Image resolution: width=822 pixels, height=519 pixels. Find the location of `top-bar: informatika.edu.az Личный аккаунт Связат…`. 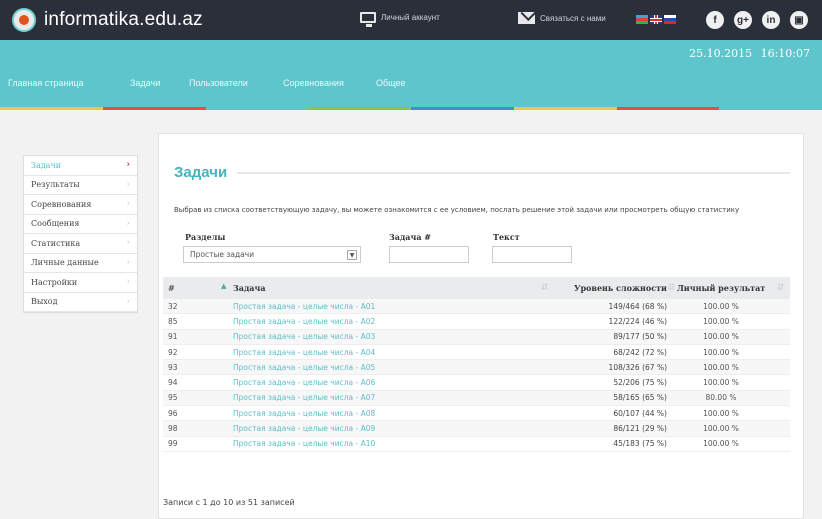

top-bar: informatika.edu.az Личный аккаунт Связат… is located at coordinates (411, 20).